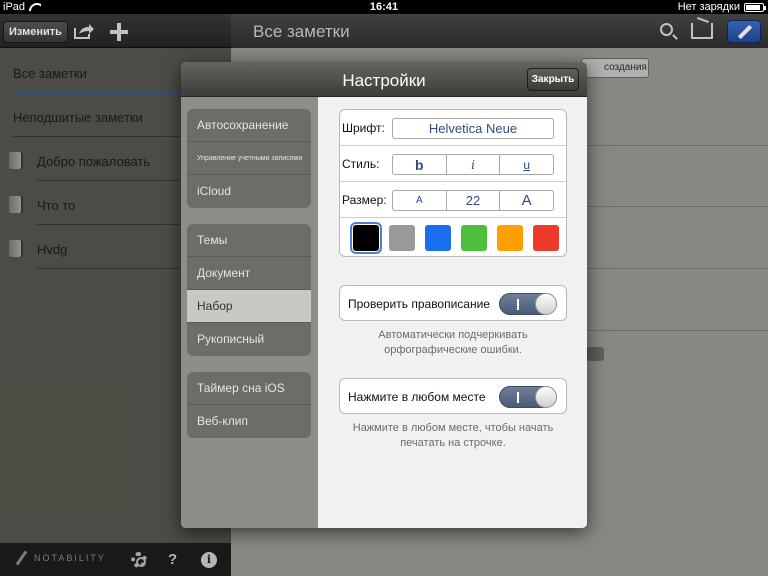  I want to click on bold-button: b, so click(420, 164).